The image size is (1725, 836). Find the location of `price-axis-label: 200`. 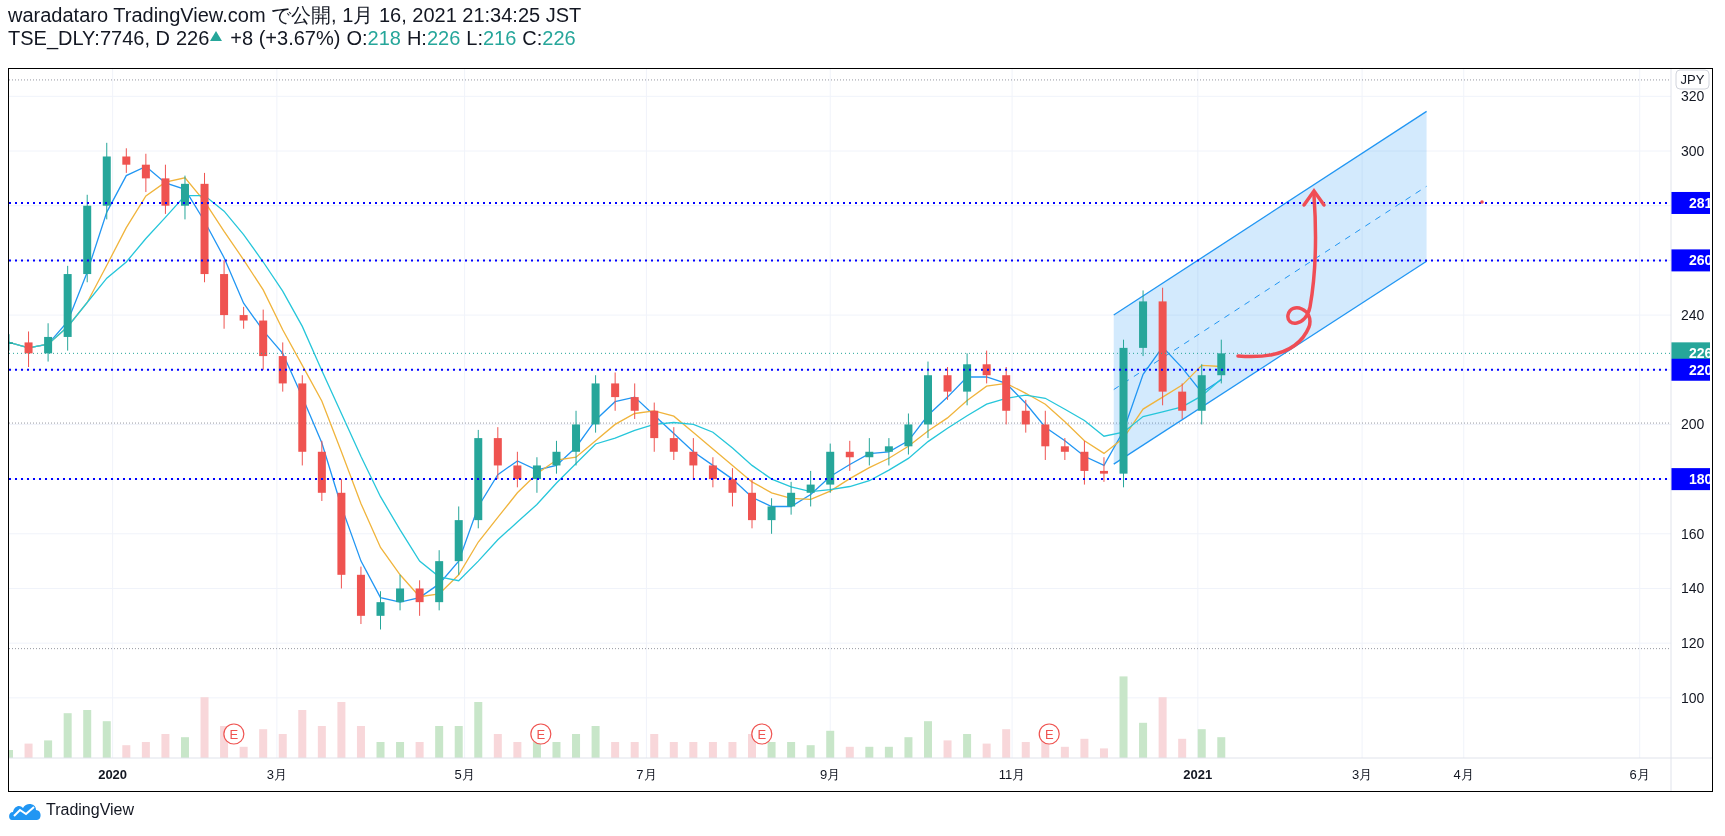

price-axis-label: 200 is located at coordinates (1693, 424).